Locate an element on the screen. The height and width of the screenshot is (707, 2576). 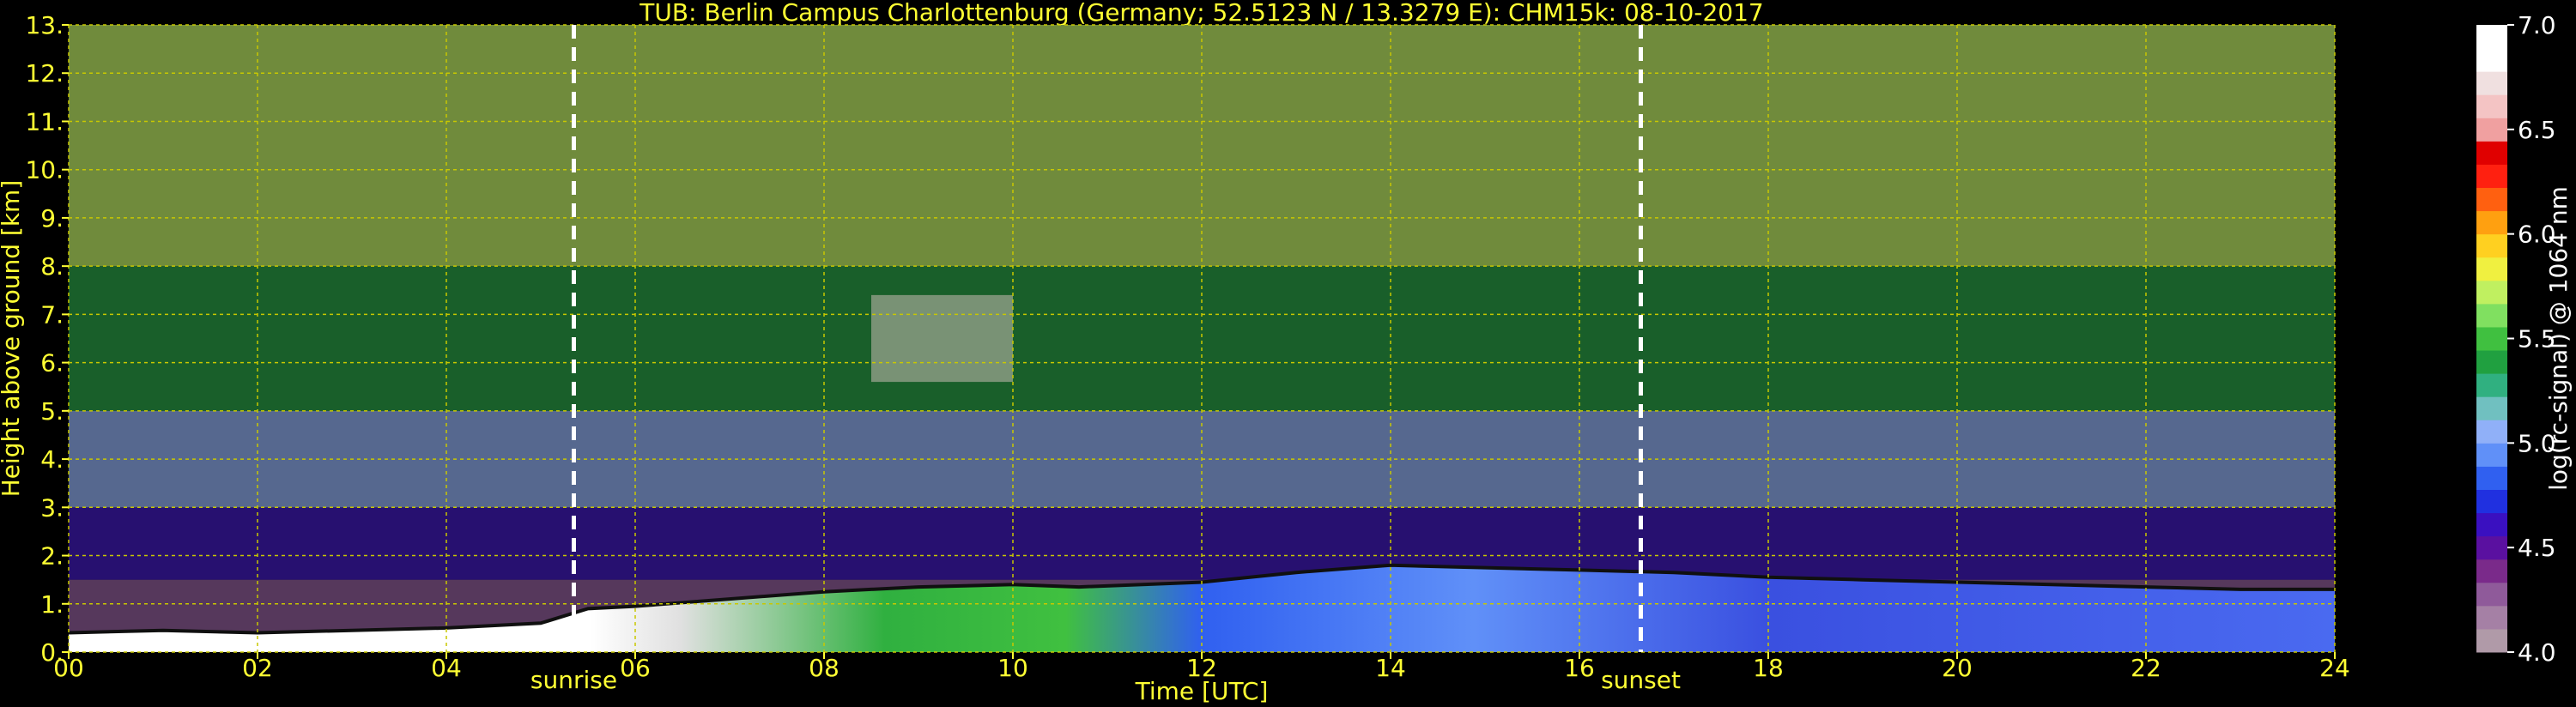
y-tick-label: 11. is located at coordinates (44, 122).